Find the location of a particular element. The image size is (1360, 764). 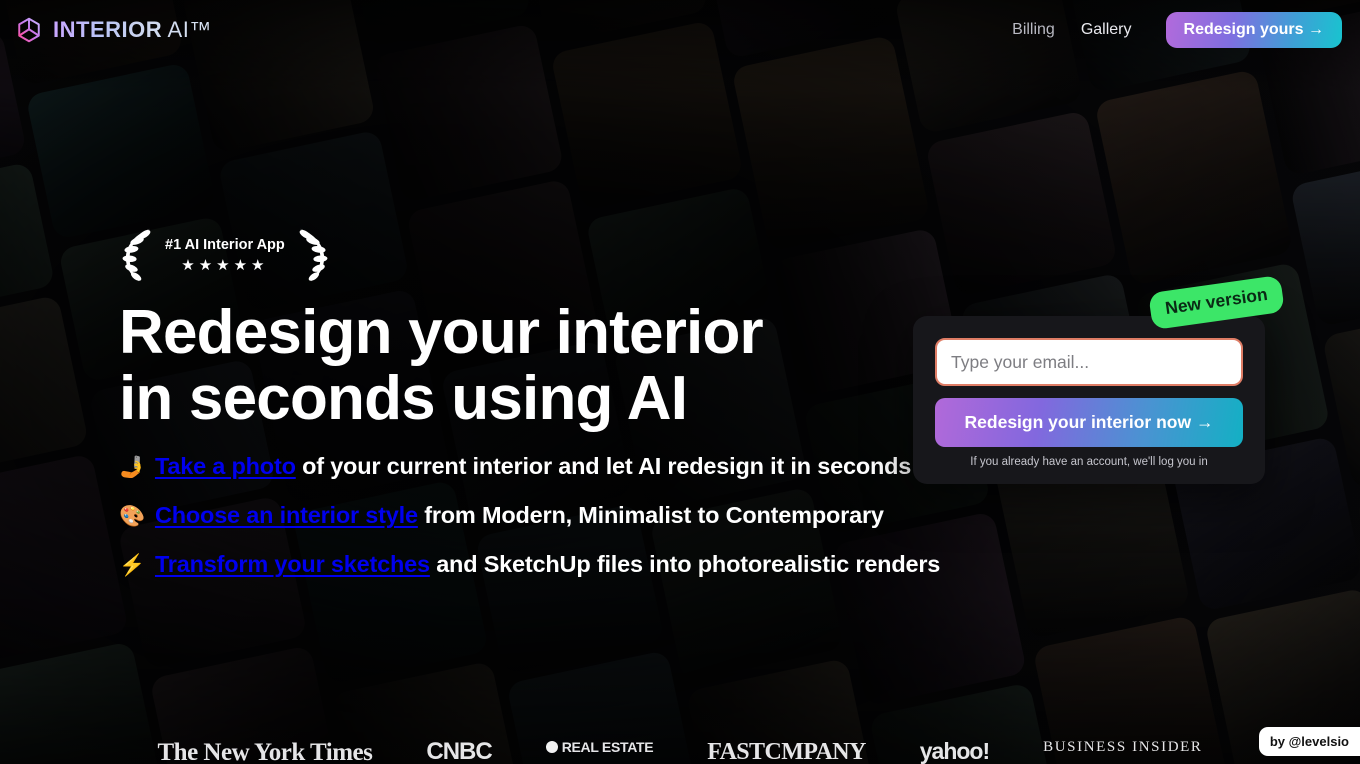

laurel-left-icon is located at coordinates (136, 255).